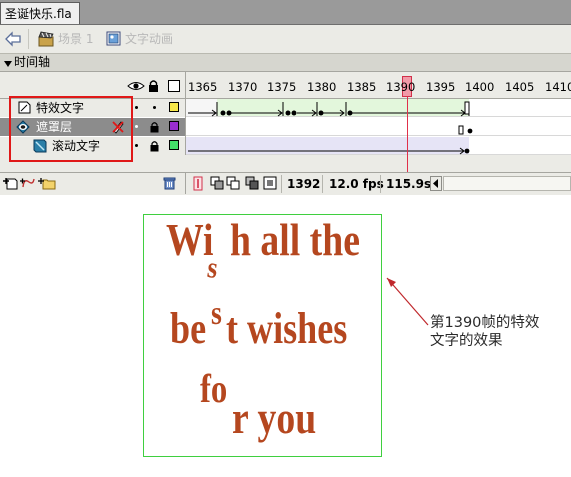 This screenshot has height=477, width=571. Describe the element at coordinates (520, 87) in the screenshot. I see `frame-number: 1405` at that location.